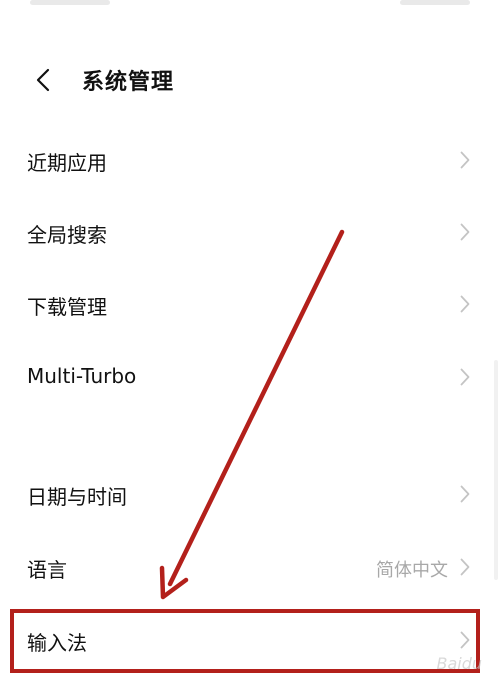 This screenshot has height=699, width=500. What do you see at coordinates (250, 495) in the screenshot?
I see `settings-item-date-time: 日期与时间` at bounding box center [250, 495].